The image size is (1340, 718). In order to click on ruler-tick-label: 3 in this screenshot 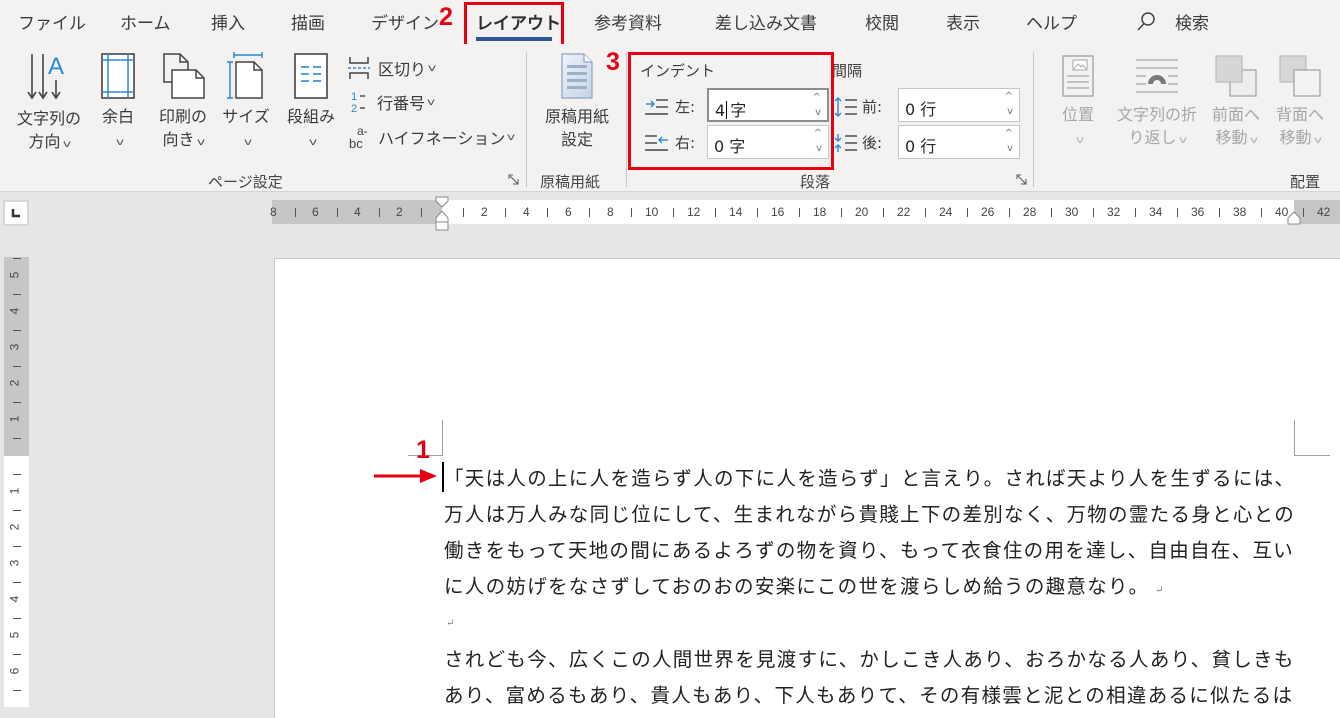, I will do `click(14, 563)`.